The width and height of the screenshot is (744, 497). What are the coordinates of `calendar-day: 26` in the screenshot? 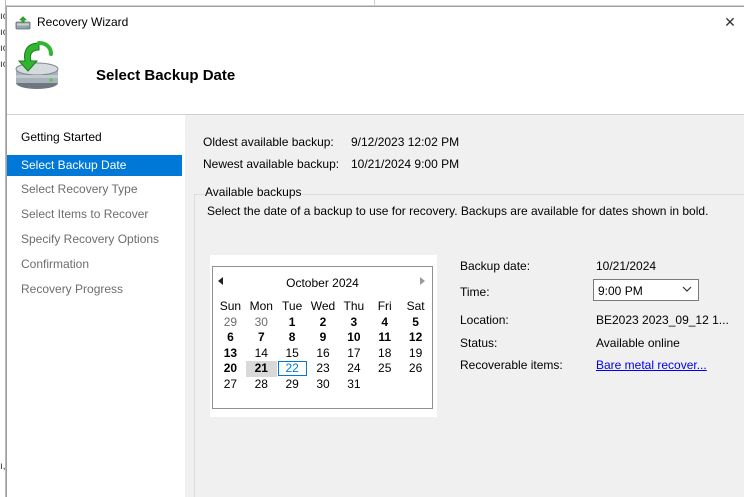 It's located at (415, 369).